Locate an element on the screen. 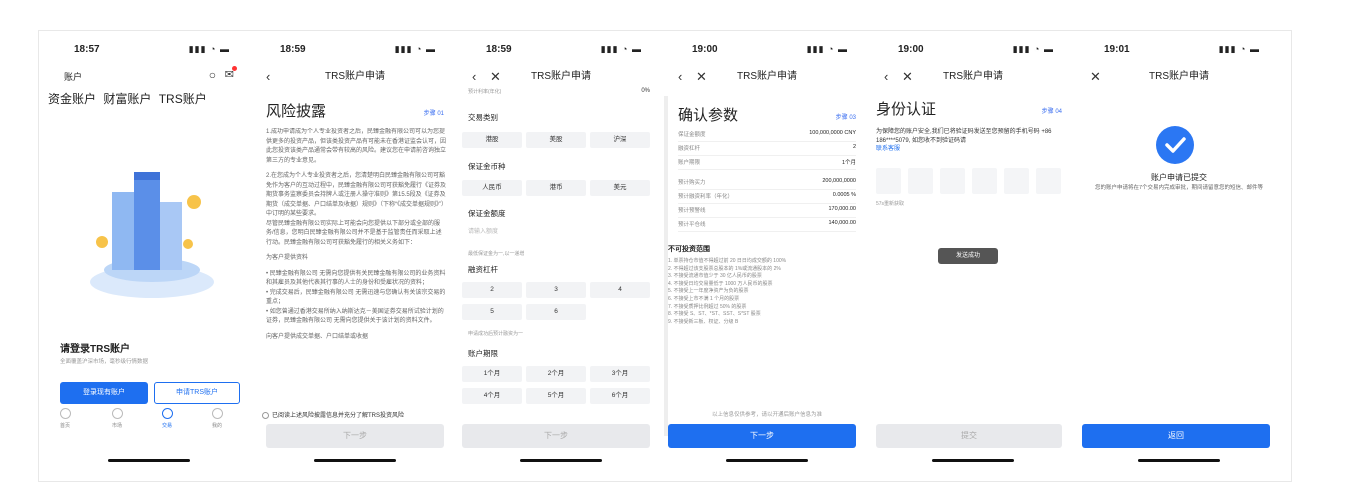 Image resolution: width=1360 pixels, height=496 pixels. param-value: 170,000.00 is located at coordinates (842, 209).